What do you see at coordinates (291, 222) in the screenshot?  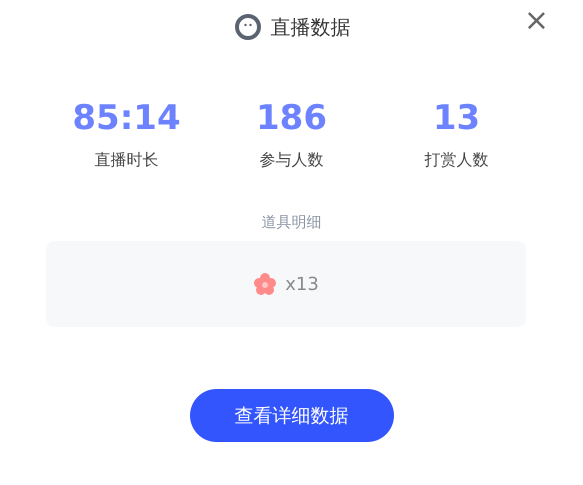 I see `section-title: 道具明细` at bounding box center [291, 222].